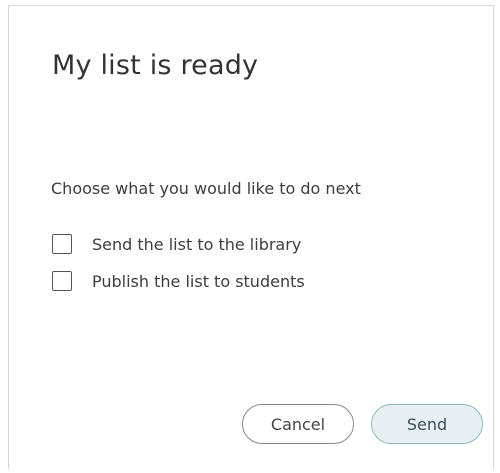  I want to click on option-publish-to-students: Publish the list to students, so click(178, 281).